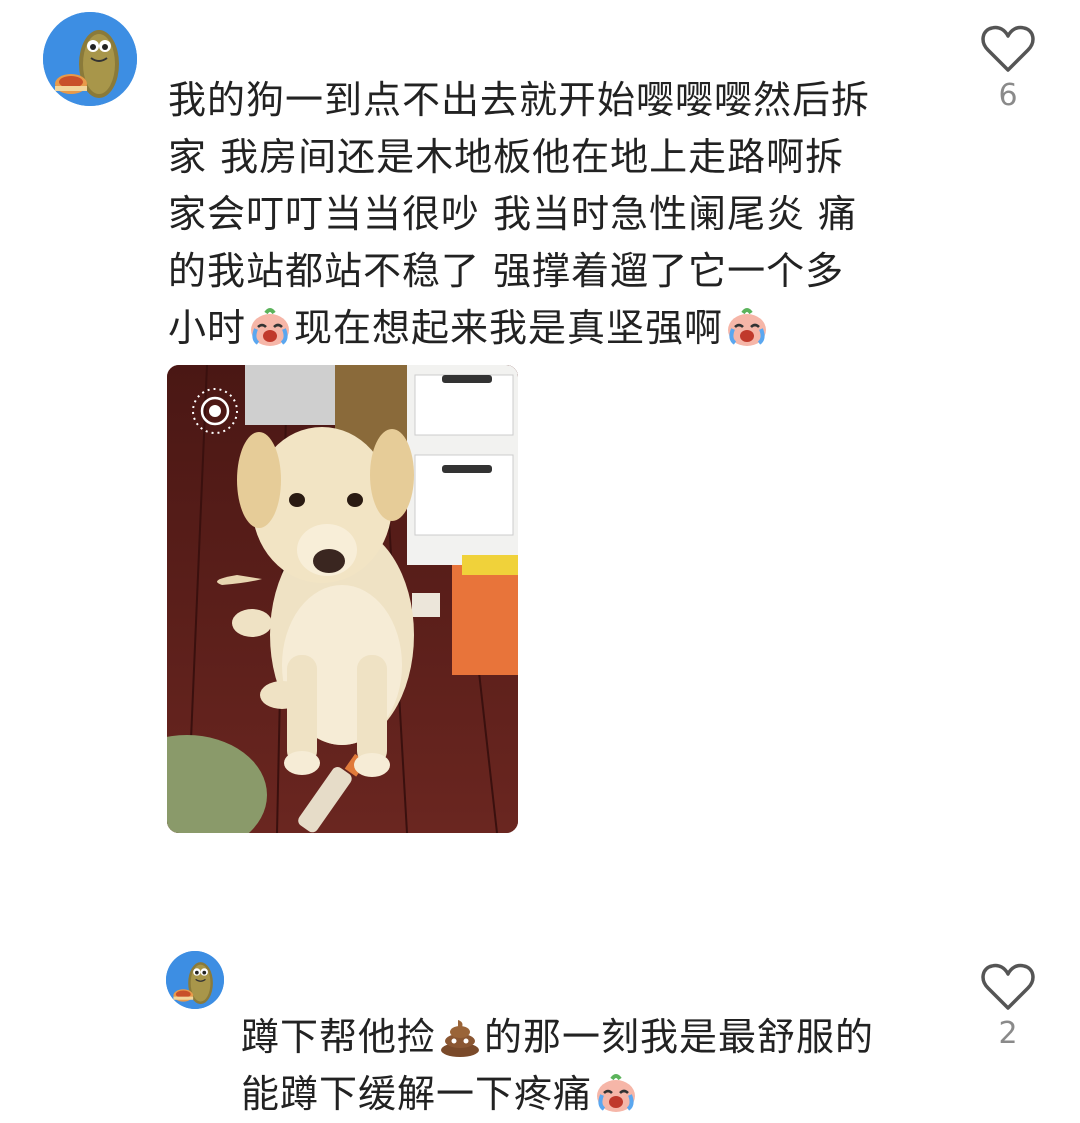 The height and width of the screenshot is (1123, 1080). What do you see at coordinates (460, 1036) in the screenshot?
I see `poop-emoji` at bounding box center [460, 1036].